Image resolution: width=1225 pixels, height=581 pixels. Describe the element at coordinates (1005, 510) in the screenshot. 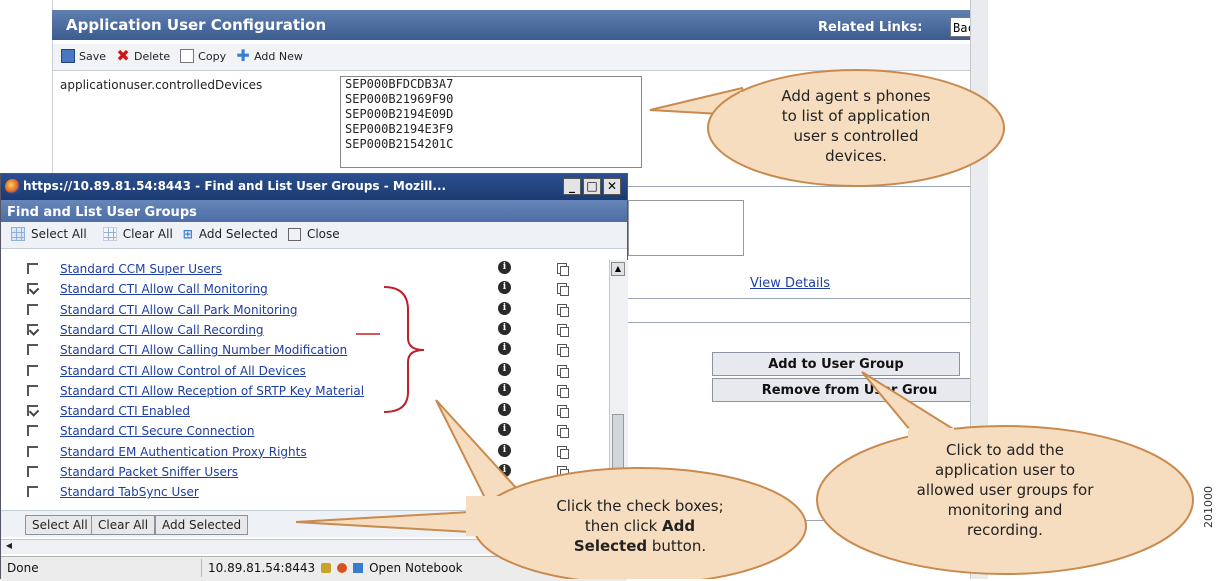

I see `callout-line: monitoring and` at that location.